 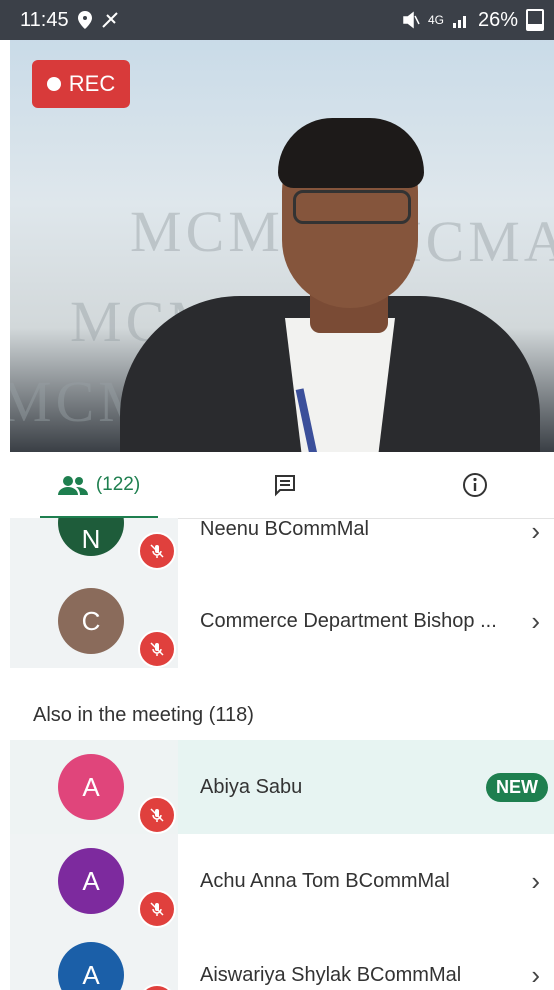 I want to click on participant-name: Aiswariya Shylak BCommMal, so click(x=331, y=975).